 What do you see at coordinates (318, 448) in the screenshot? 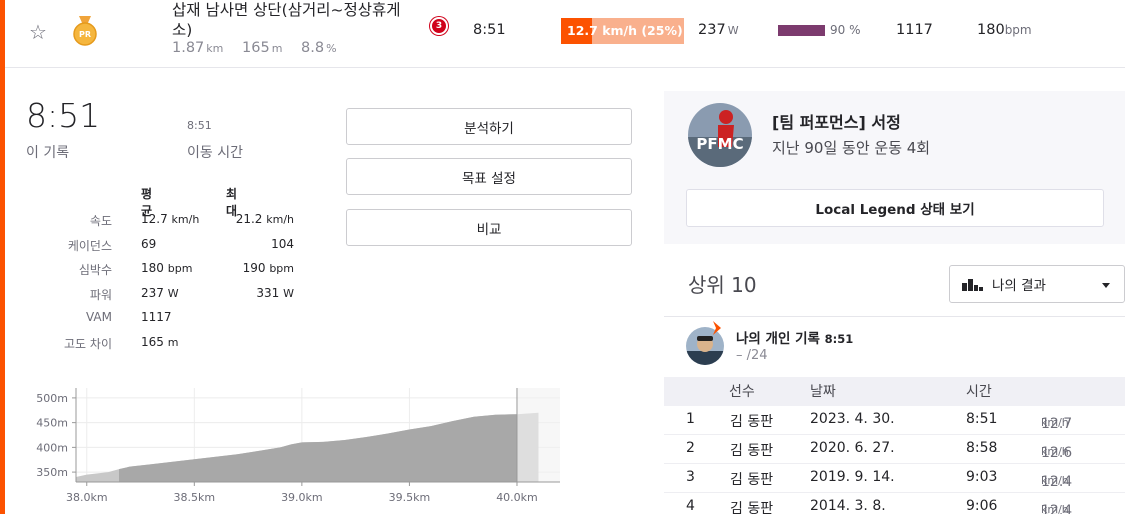
I see `segment-highlight-area` at bounding box center [318, 448].